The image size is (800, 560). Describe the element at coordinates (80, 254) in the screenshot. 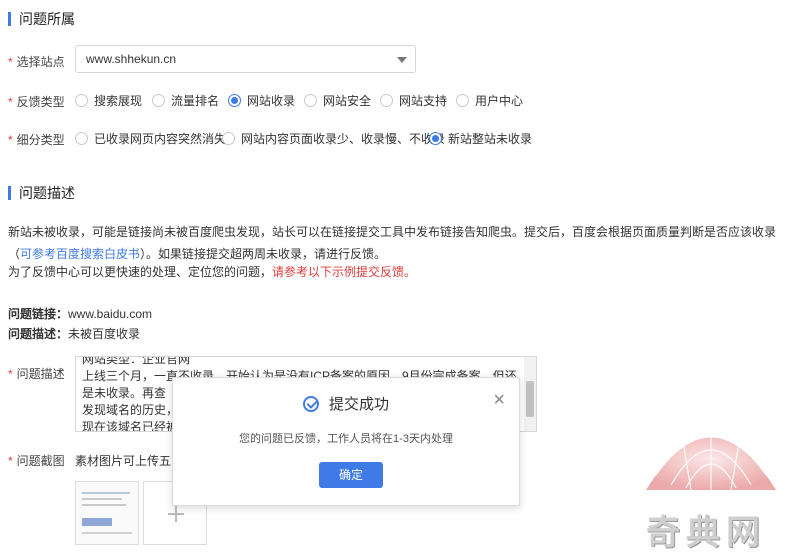

I see `whitepaper-link: 可参考百度搜索白皮书` at that location.